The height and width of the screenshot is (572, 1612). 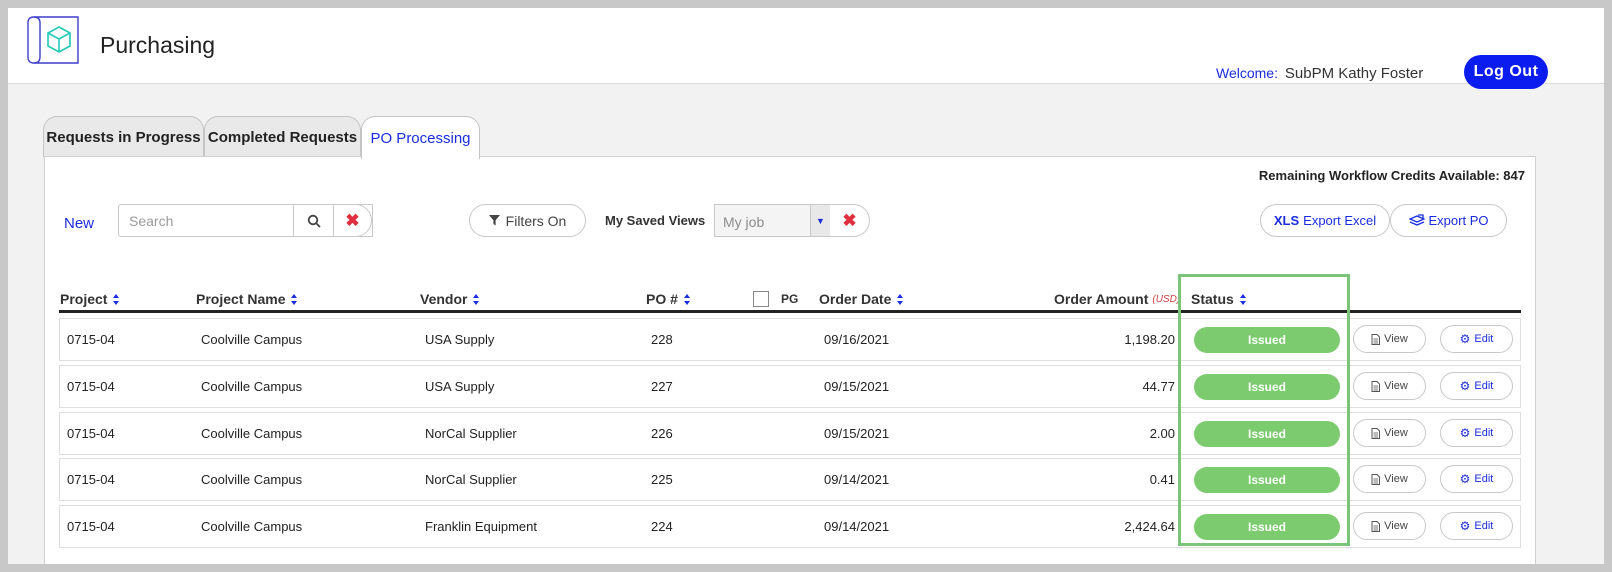 I want to click on column-label: Vendor, so click(x=444, y=299).